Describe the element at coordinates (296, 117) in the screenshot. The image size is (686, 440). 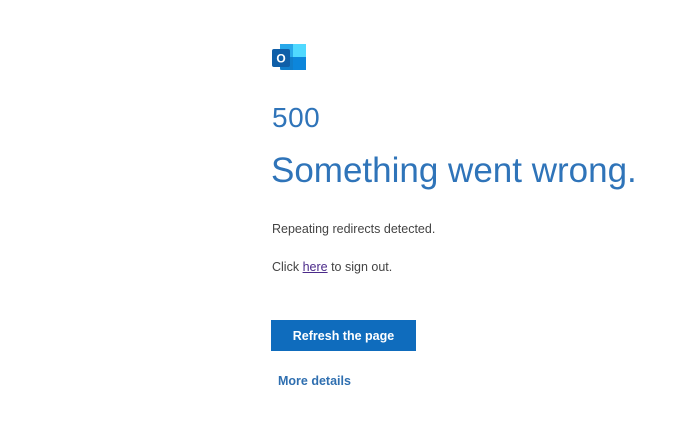
I see `error-code: 500` at that location.